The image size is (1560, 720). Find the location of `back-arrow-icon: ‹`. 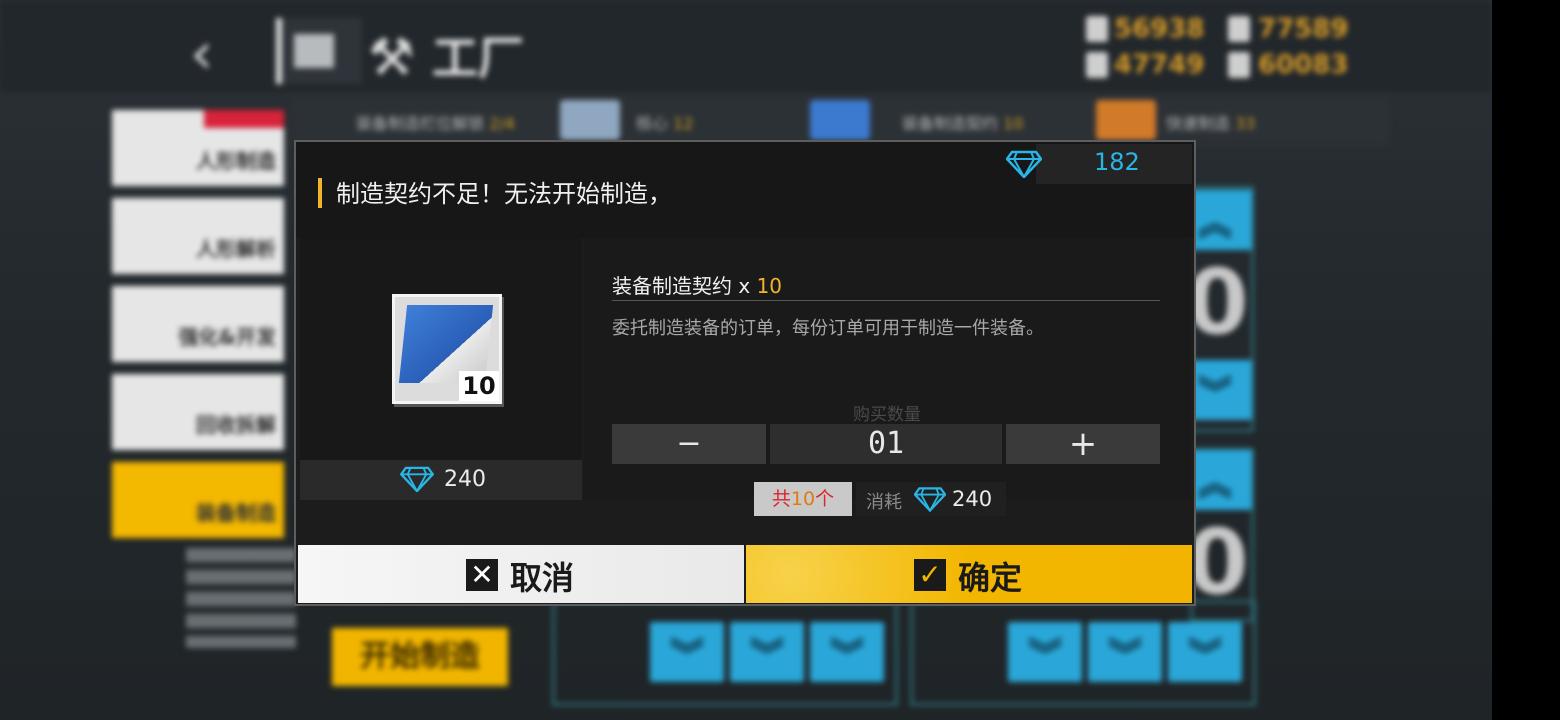

back-arrow-icon: ‹ is located at coordinates (220, 54).